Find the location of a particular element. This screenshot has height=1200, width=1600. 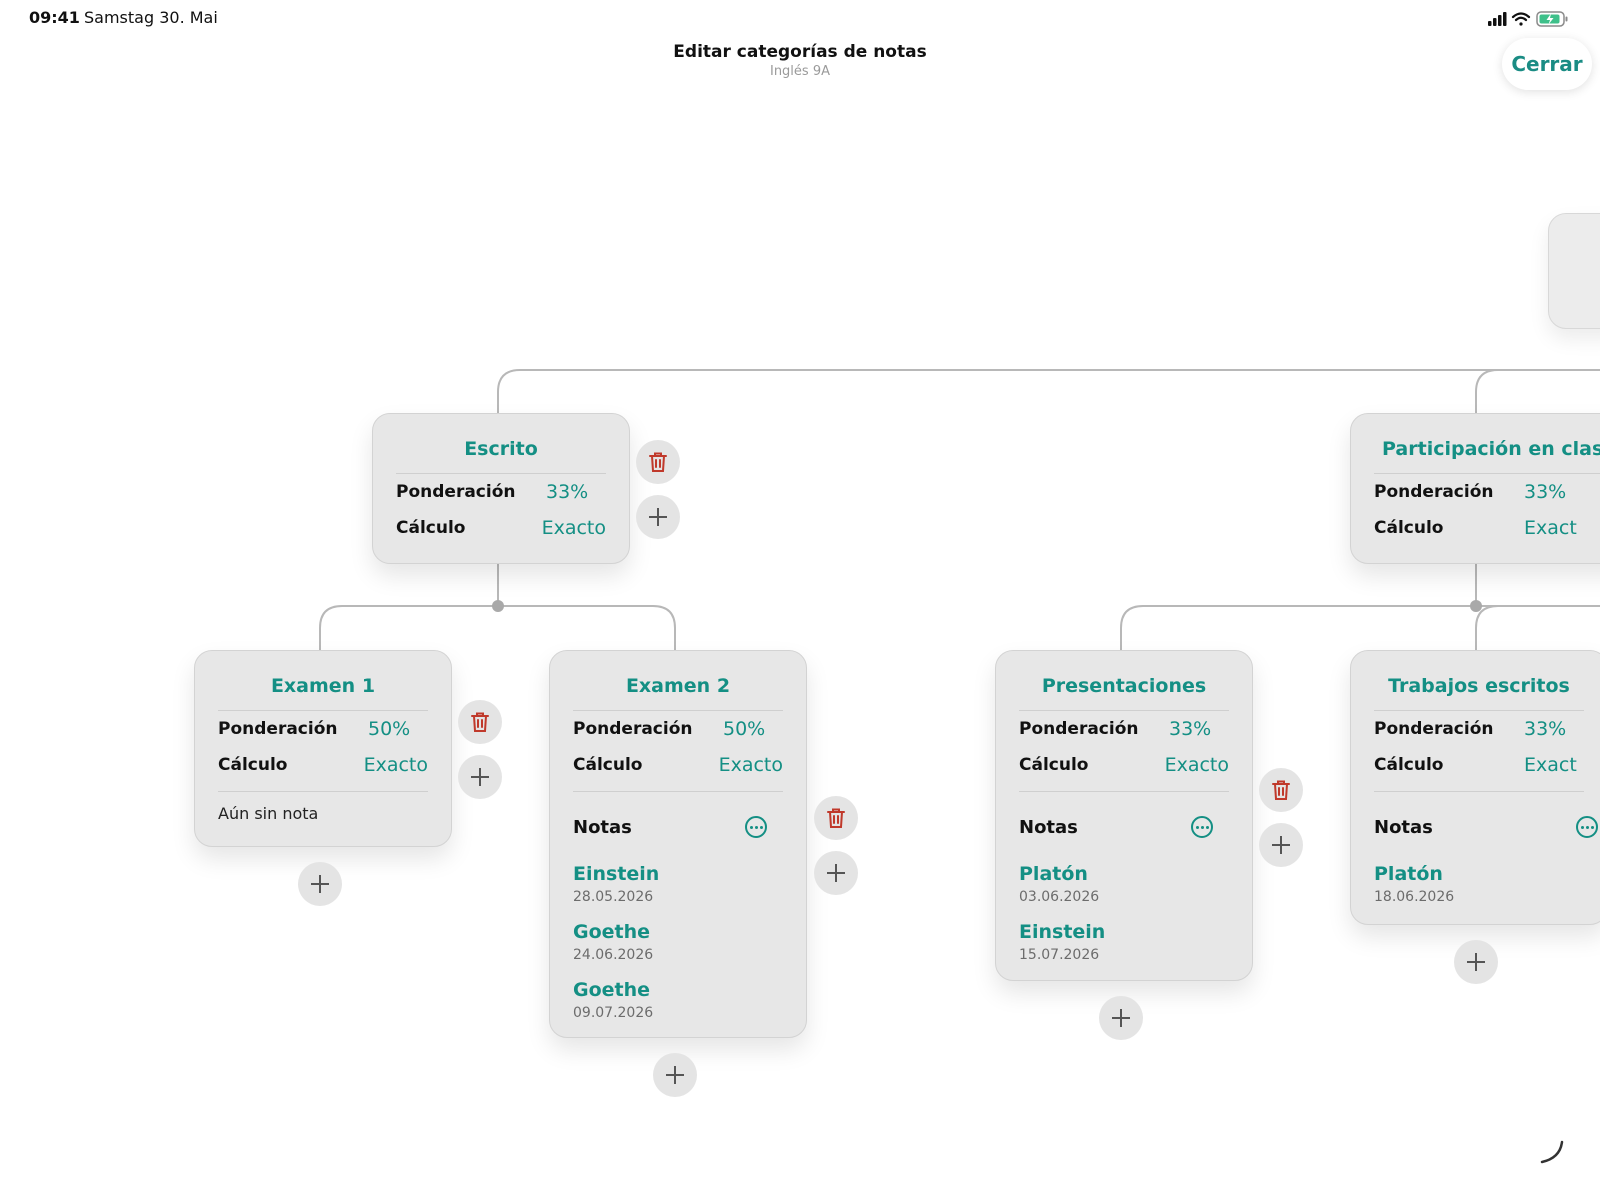

resize-handle-icon is located at coordinates (1551, 1151).